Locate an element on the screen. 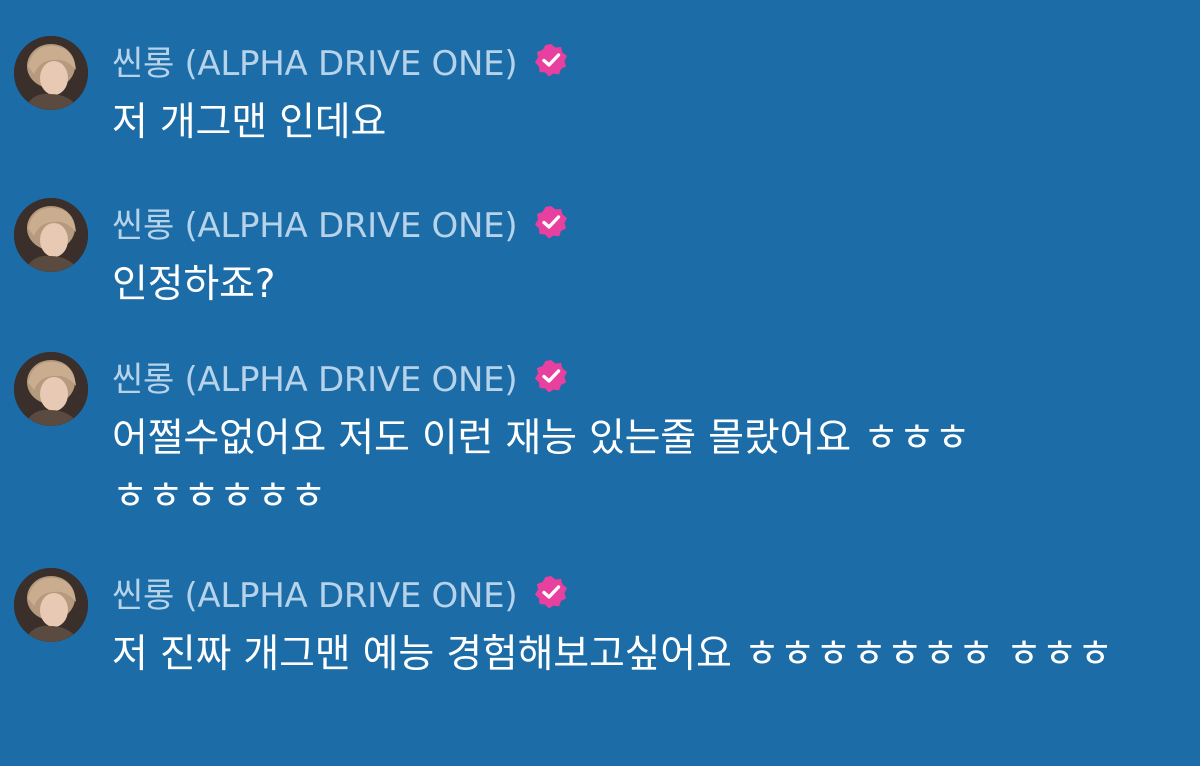 The width and height of the screenshot is (1200, 766). message-text: 저 진짜 개그맨 예능 경험해보고싶어요 ㅎㅎㅎㅎㅎㅎㅎ ㅎㅎㅎ is located at coordinates (612, 654).